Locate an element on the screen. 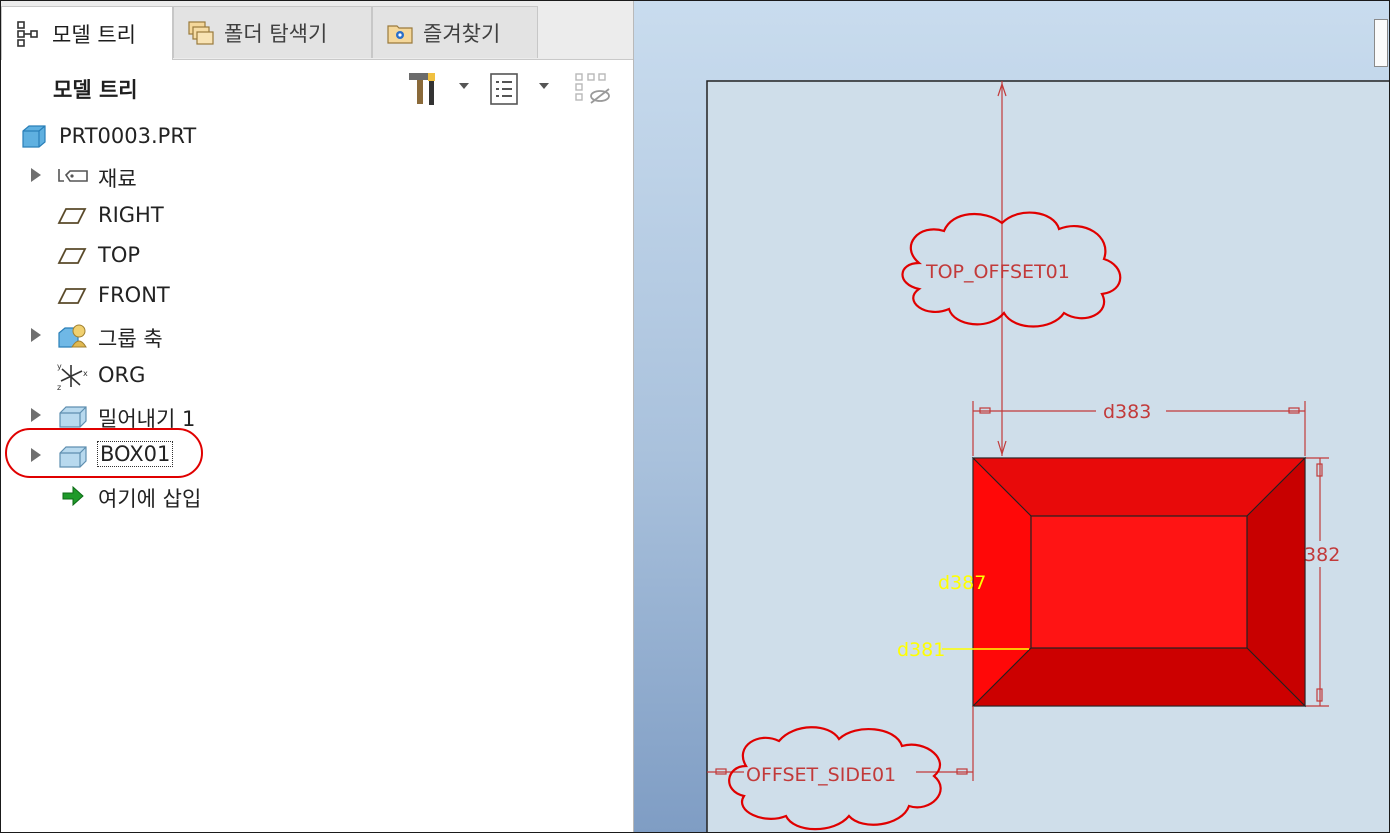 The width and height of the screenshot is (1390, 833). tree-item-label: FRONT is located at coordinates (134, 295).